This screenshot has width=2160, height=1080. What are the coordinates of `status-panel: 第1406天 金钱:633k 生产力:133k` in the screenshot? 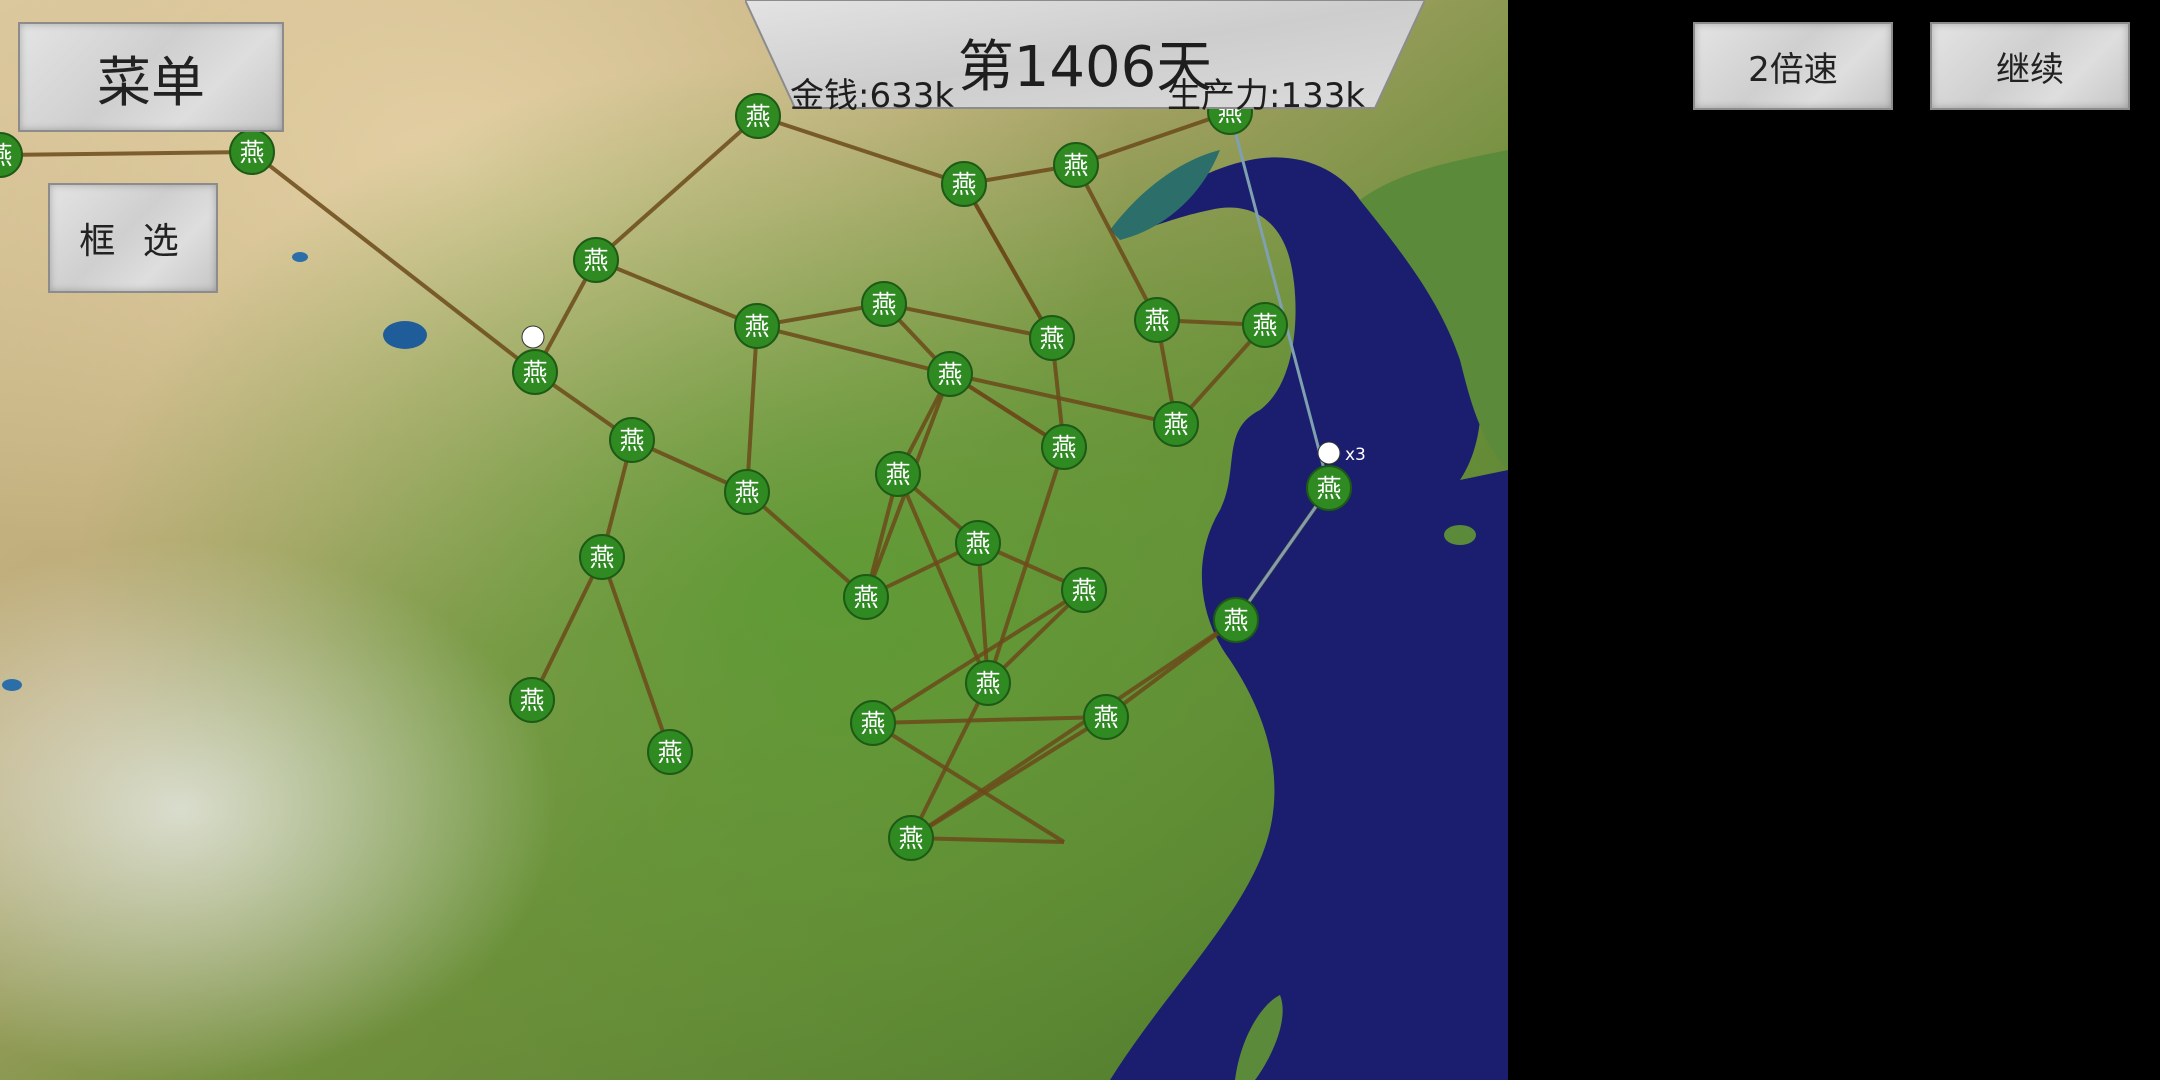 It's located at (1085, 58).